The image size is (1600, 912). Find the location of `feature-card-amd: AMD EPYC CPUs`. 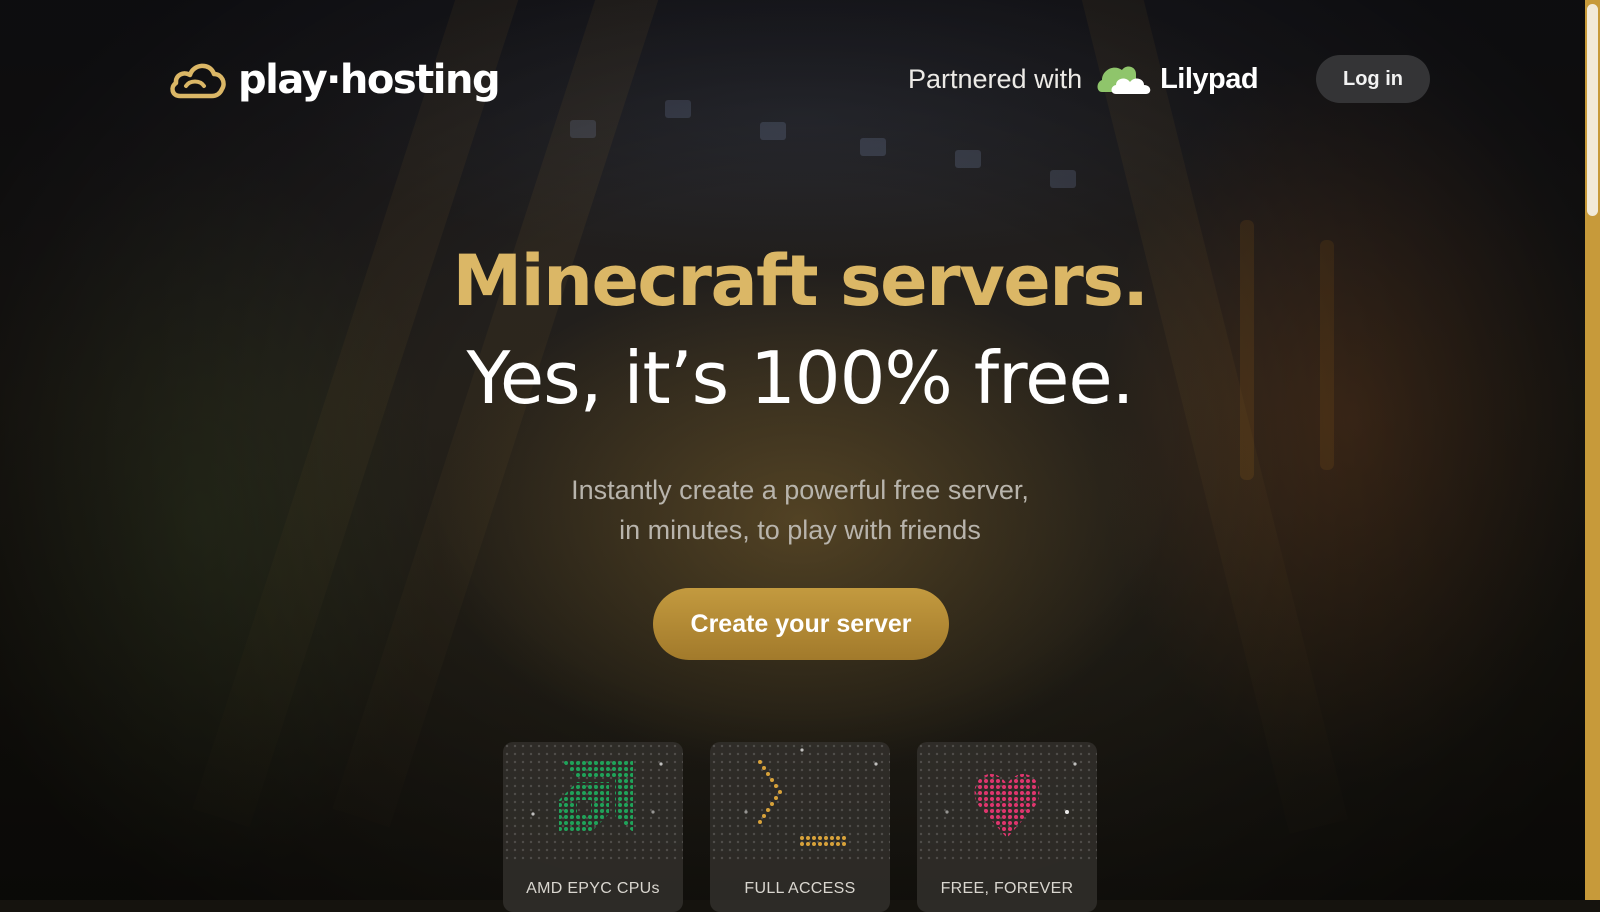

feature-card-amd: AMD EPYC CPUs is located at coordinates (593, 827).